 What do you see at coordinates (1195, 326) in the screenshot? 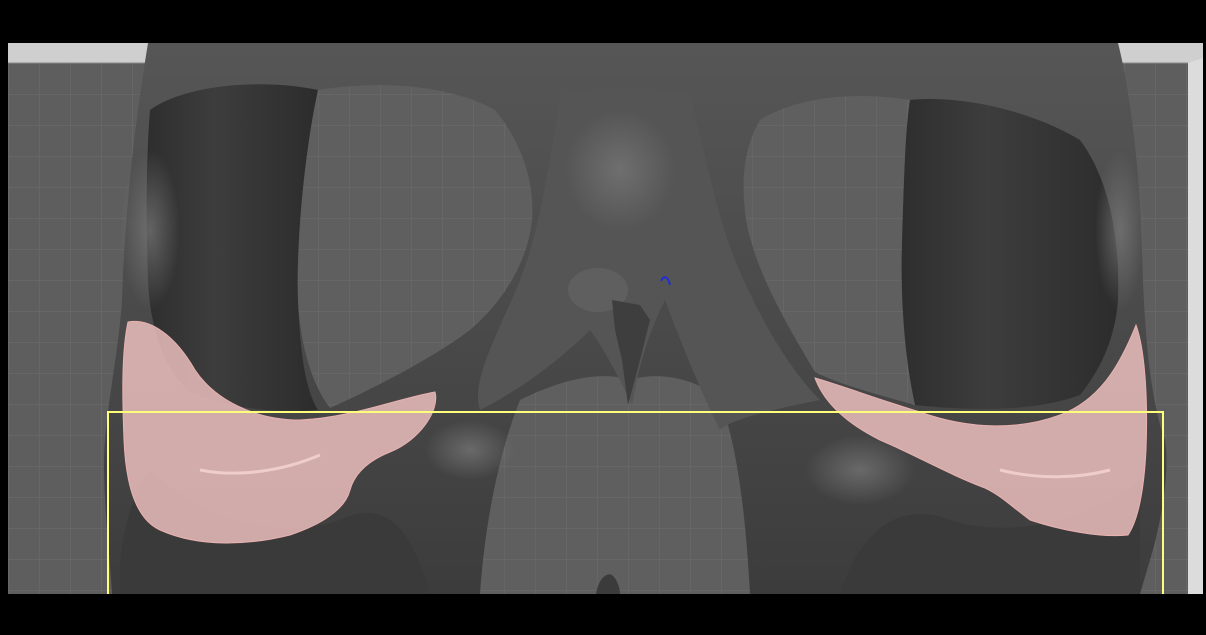
I see `floor-edge-right` at bounding box center [1195, 326].